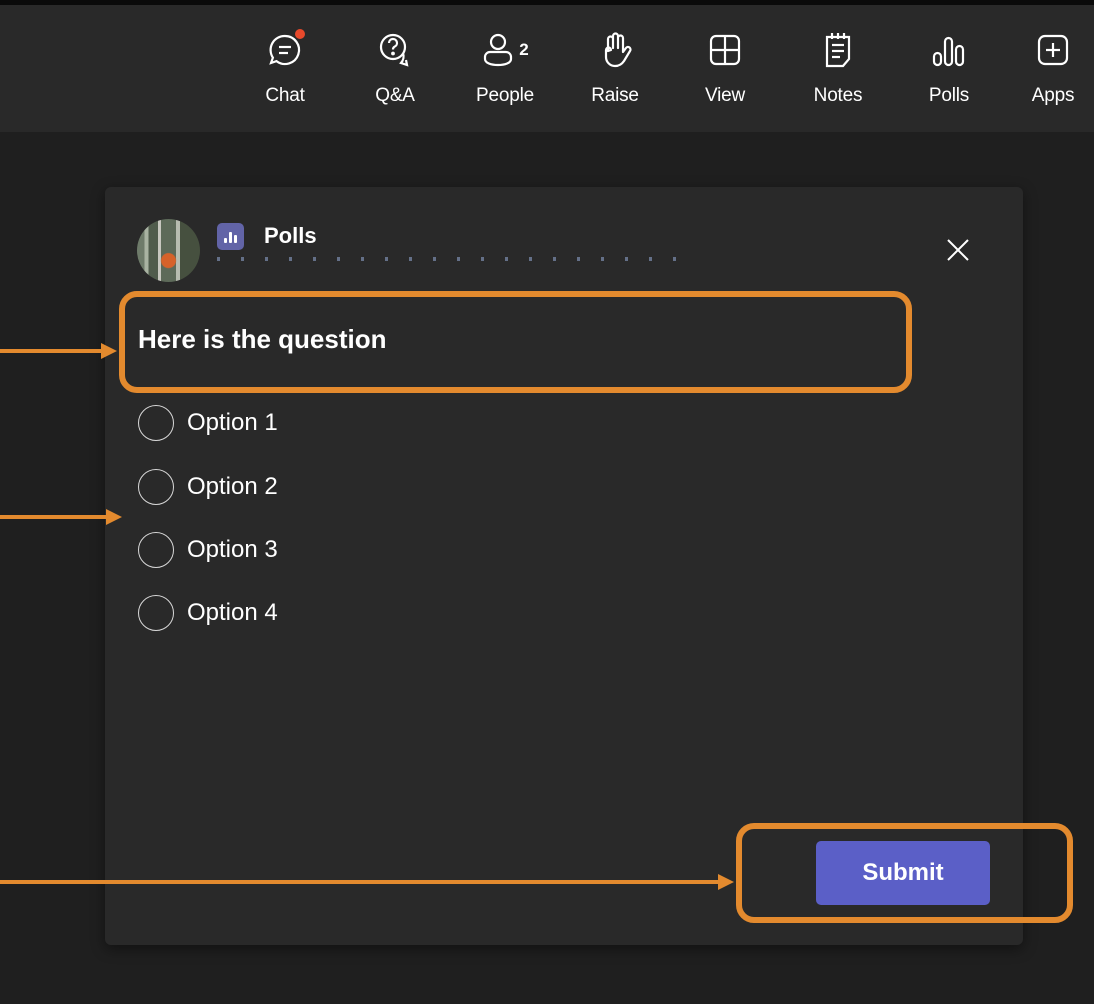 The image size is (1094, 1004). Describe the element at coordinates (232, 486) in the screenshot. I see `option-label: Option 2` at that location.